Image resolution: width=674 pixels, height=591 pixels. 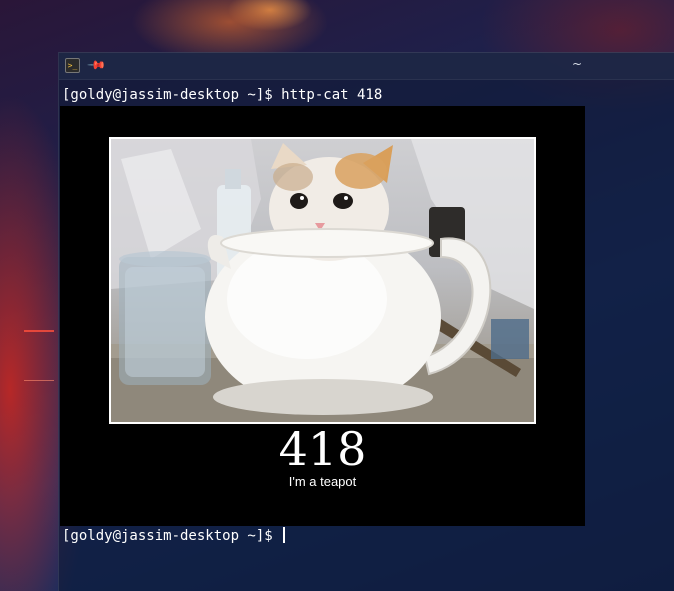 I want to click on terminal-icon: >_, so click(x=72, y=65).